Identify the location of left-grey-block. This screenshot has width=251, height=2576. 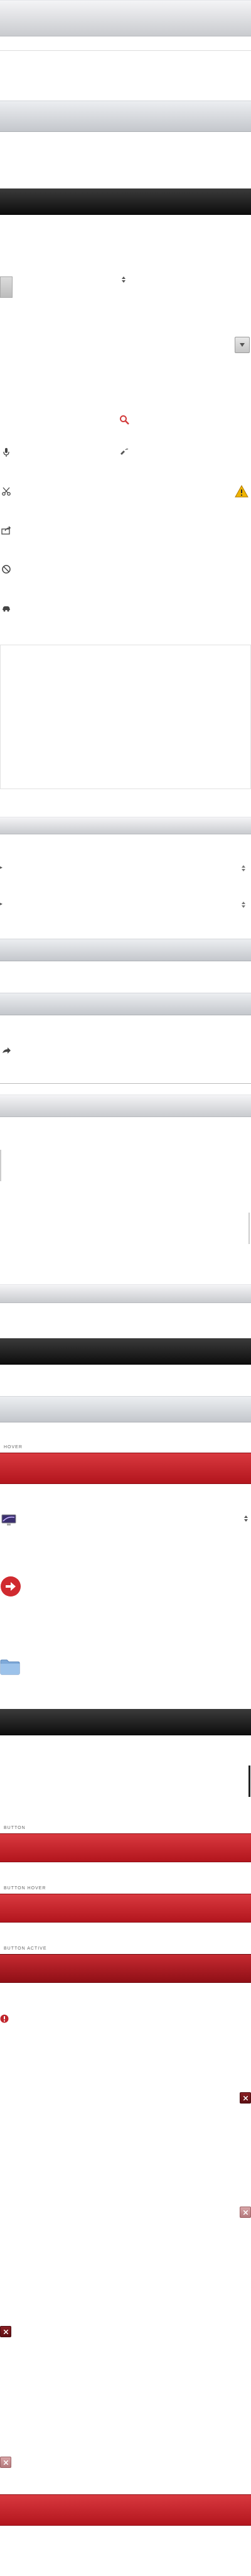
(6, 287).